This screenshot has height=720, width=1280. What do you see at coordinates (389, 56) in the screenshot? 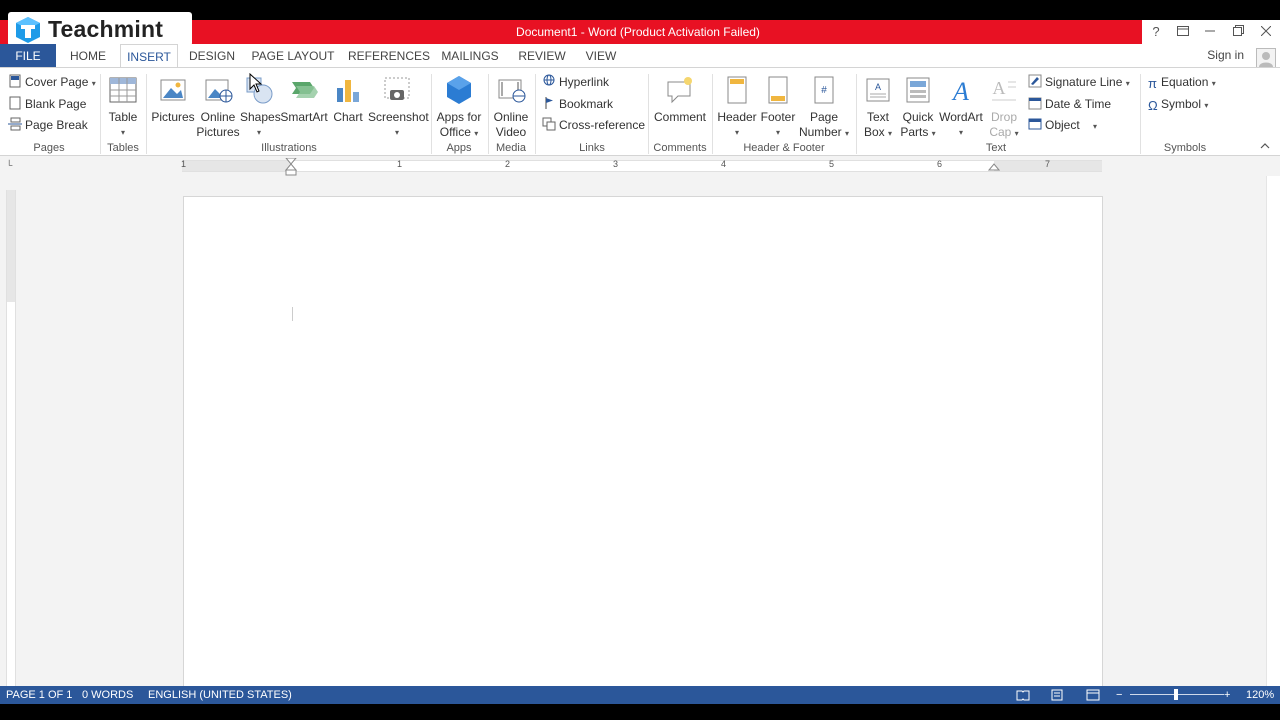
I see `tab-references: REFERENCES` at bounding box center [389, 56].